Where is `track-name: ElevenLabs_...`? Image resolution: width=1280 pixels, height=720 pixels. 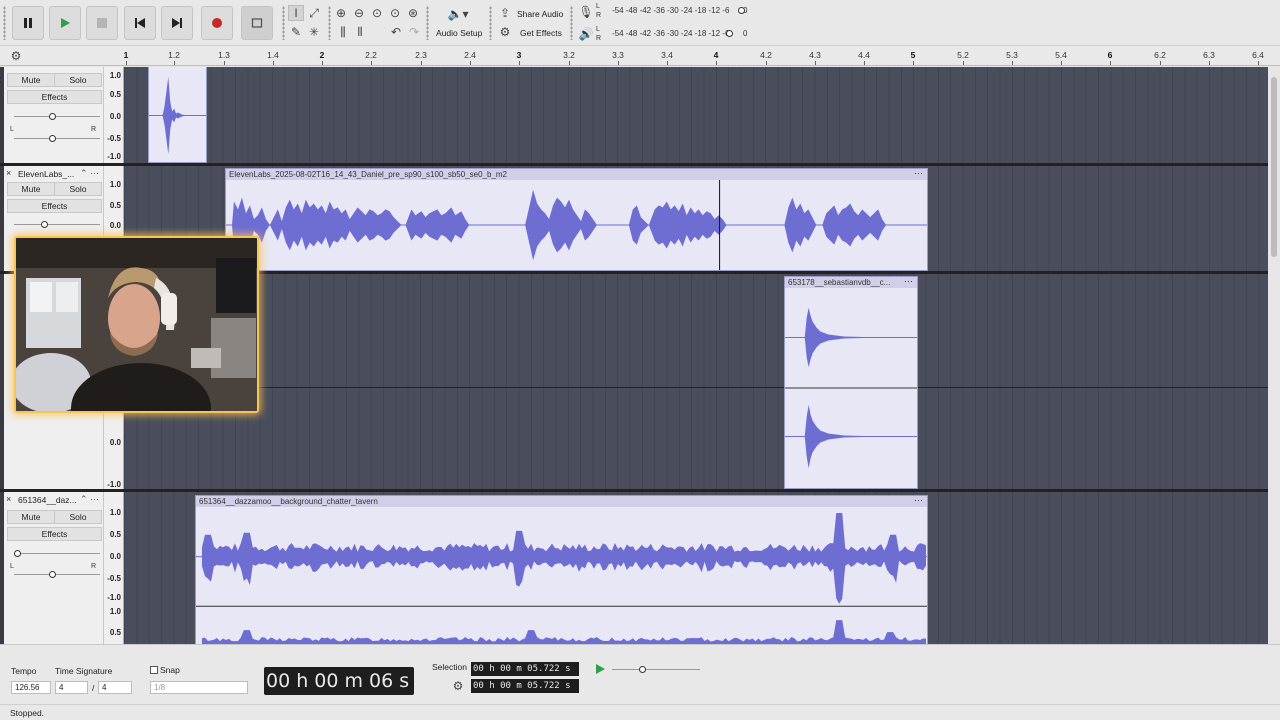 track-name: ElevenLabs_... is located at coordinates (46, 174).